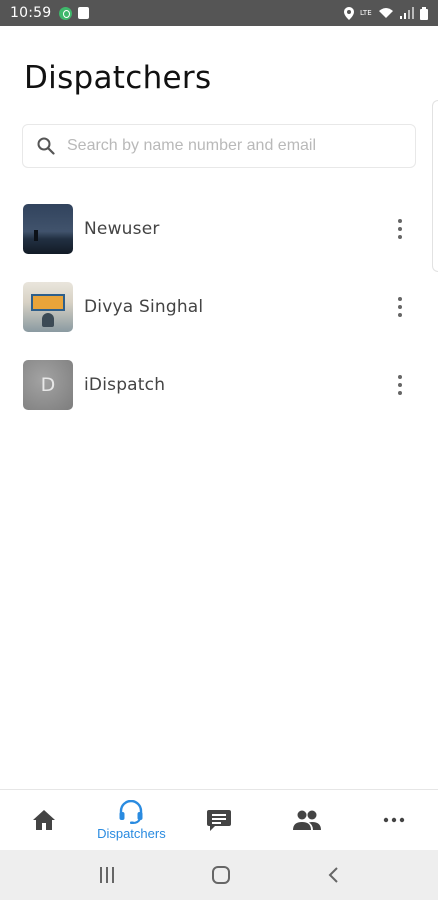 The image size is (438, 900). I want to click on location-icon, so click(349, 13).